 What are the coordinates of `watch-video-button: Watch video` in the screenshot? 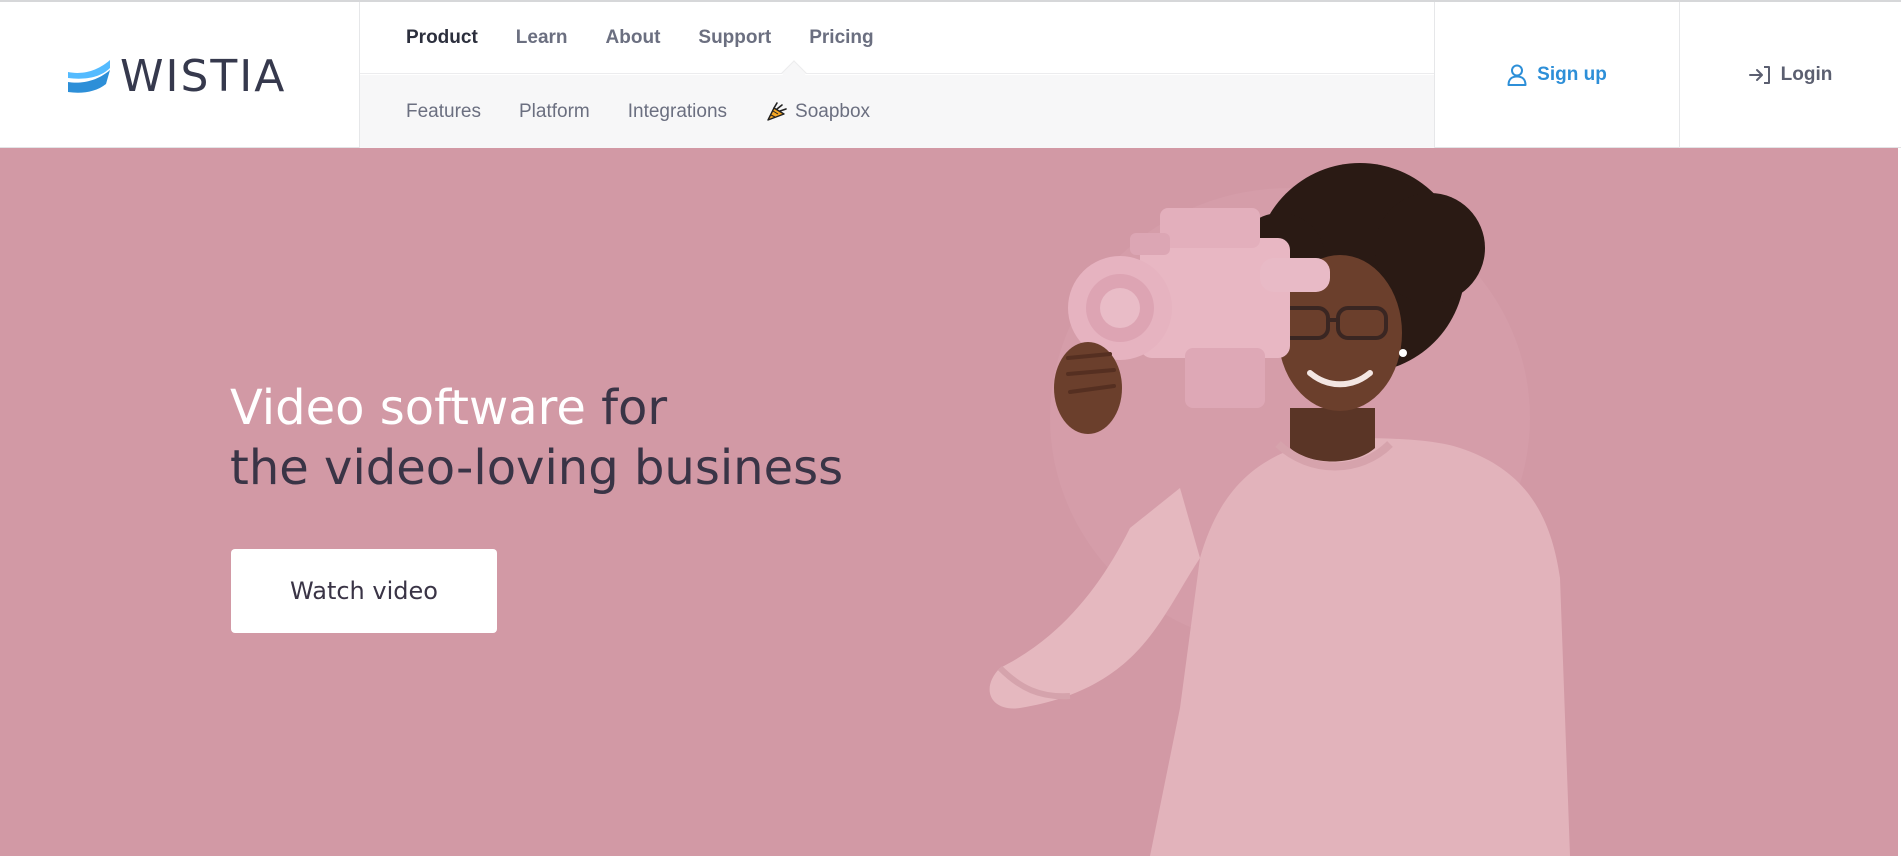 It's located at (364, 591).